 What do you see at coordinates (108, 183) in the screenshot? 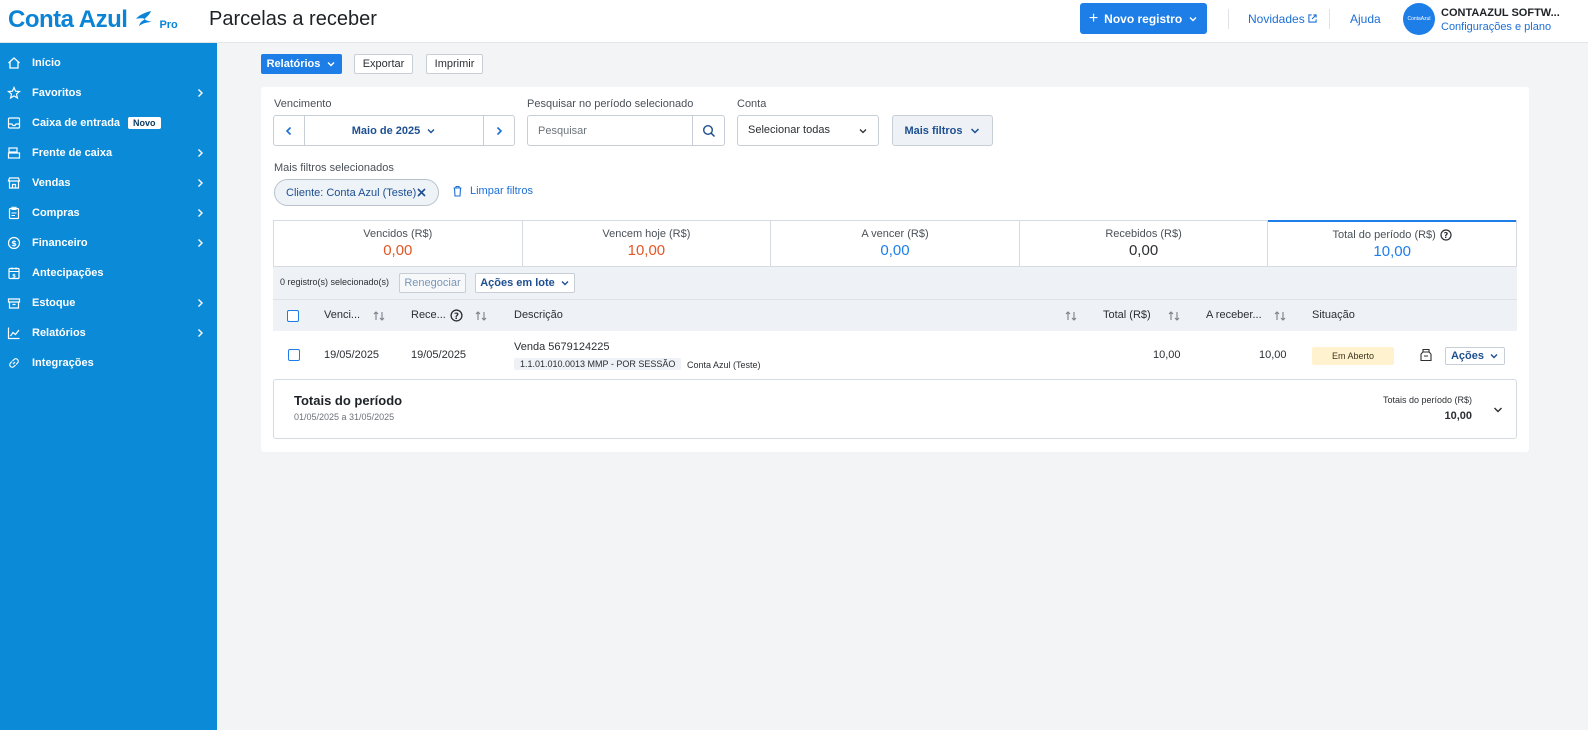
I see `sidebar-item-vendas: Vendas` at bounding box center [108, 183].